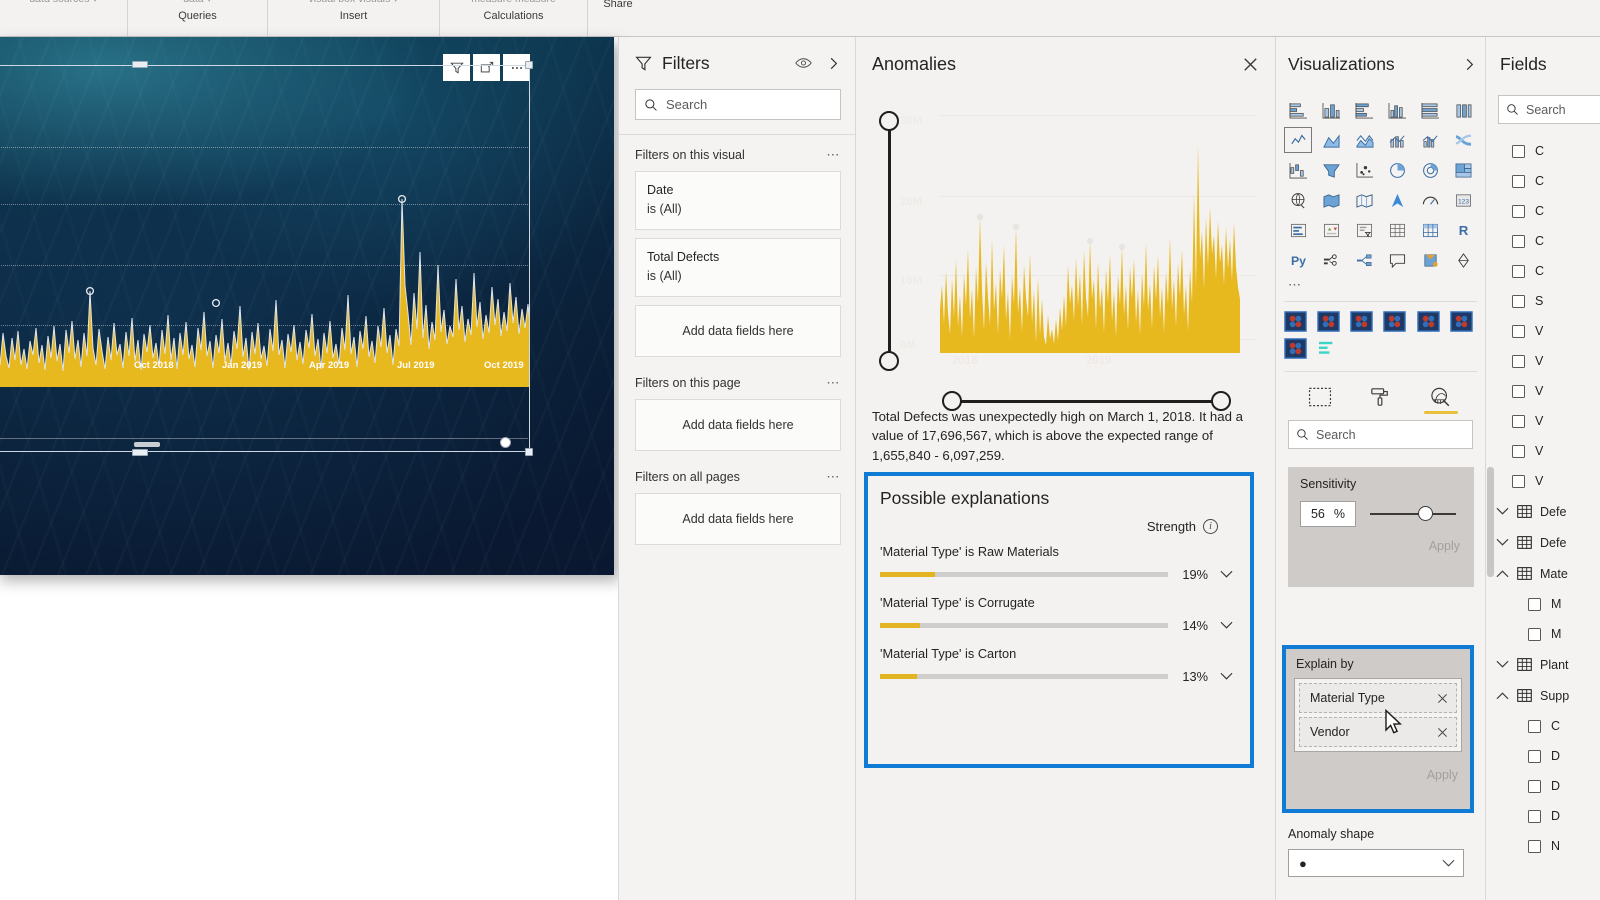 Image resolution: width=1600 pixels, height=900 pixels. I want to click on visual-header-buttons, so click(486, 67).